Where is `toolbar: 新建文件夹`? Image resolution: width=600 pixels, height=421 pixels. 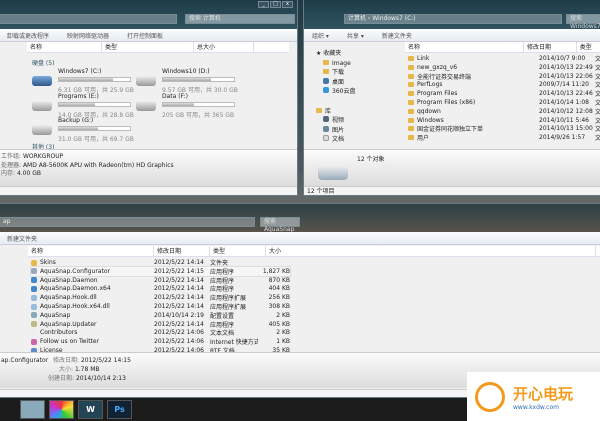 toolbar: 新建文件夹 is located at coordinates (300, 238).